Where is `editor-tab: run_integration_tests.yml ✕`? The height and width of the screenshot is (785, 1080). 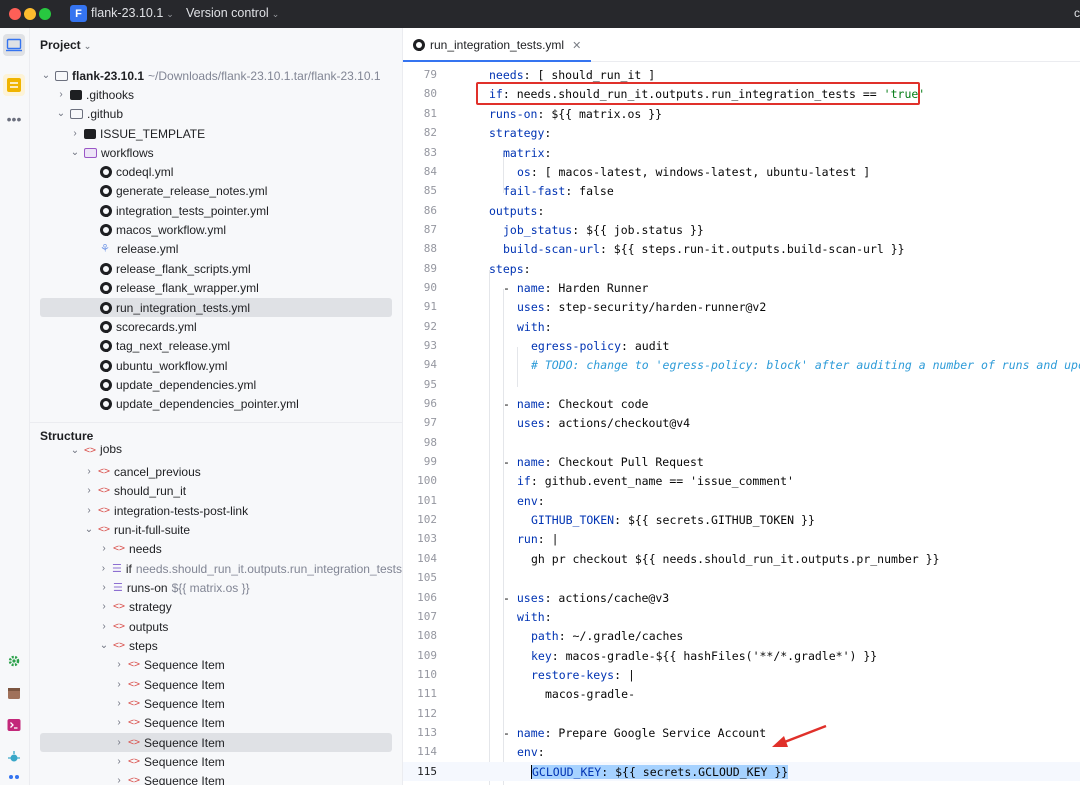 editor-tab: run_integration_tests.yml ✕ is located at coordinates (497, 45).